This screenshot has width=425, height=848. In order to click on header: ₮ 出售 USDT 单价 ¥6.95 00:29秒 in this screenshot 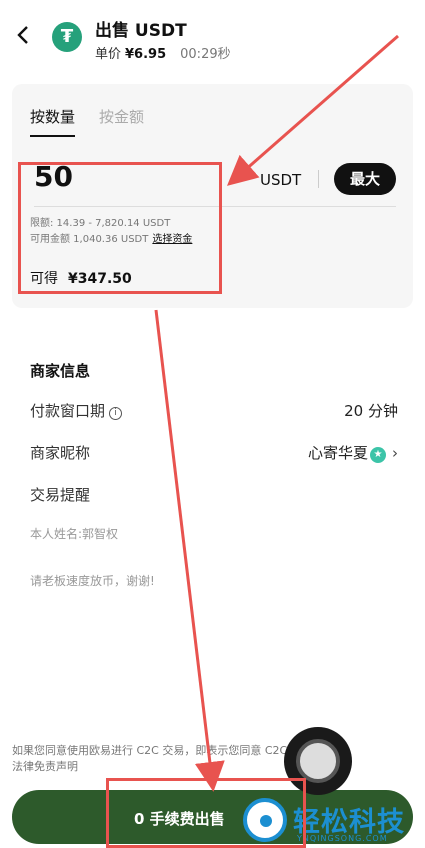, I will do `click(212, 40)`.